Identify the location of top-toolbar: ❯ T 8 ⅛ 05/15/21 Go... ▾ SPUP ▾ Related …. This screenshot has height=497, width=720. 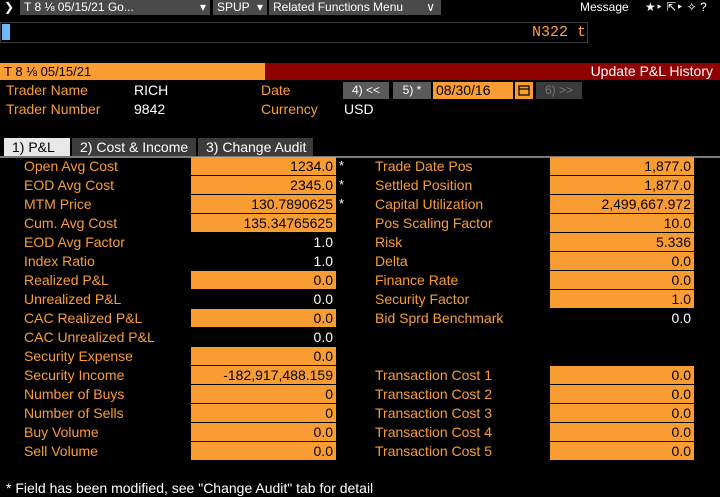
(360, 8).